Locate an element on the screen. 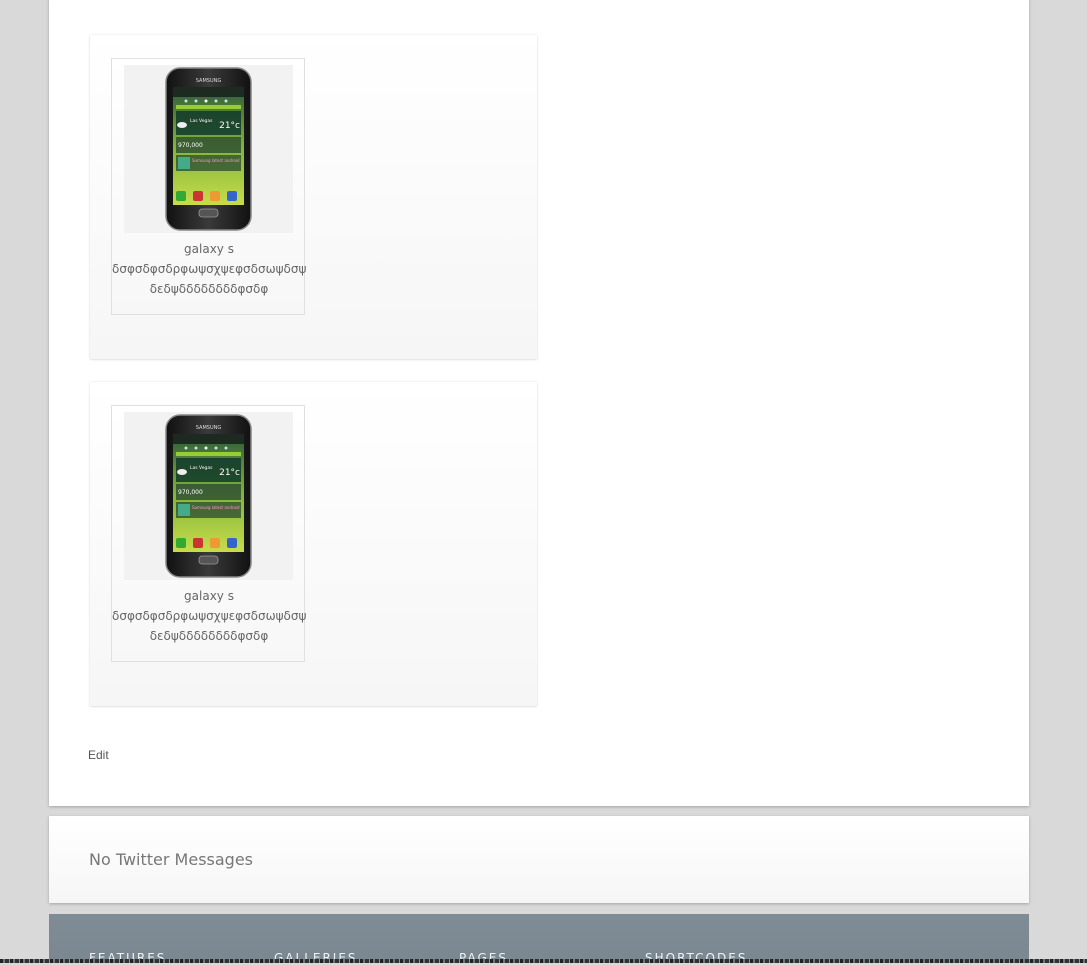 The image size is (1087, 965). twitter-widget: No Twitter Messages is located at coordinates (539, 859).